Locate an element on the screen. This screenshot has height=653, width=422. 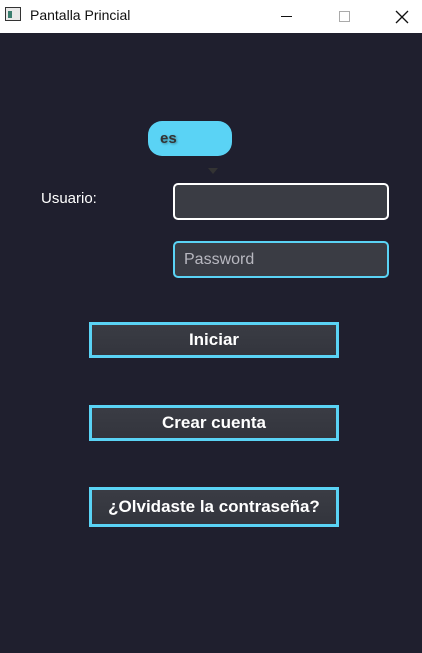
title-bar: Pantalla Princial is located at coordinates (211, 16).